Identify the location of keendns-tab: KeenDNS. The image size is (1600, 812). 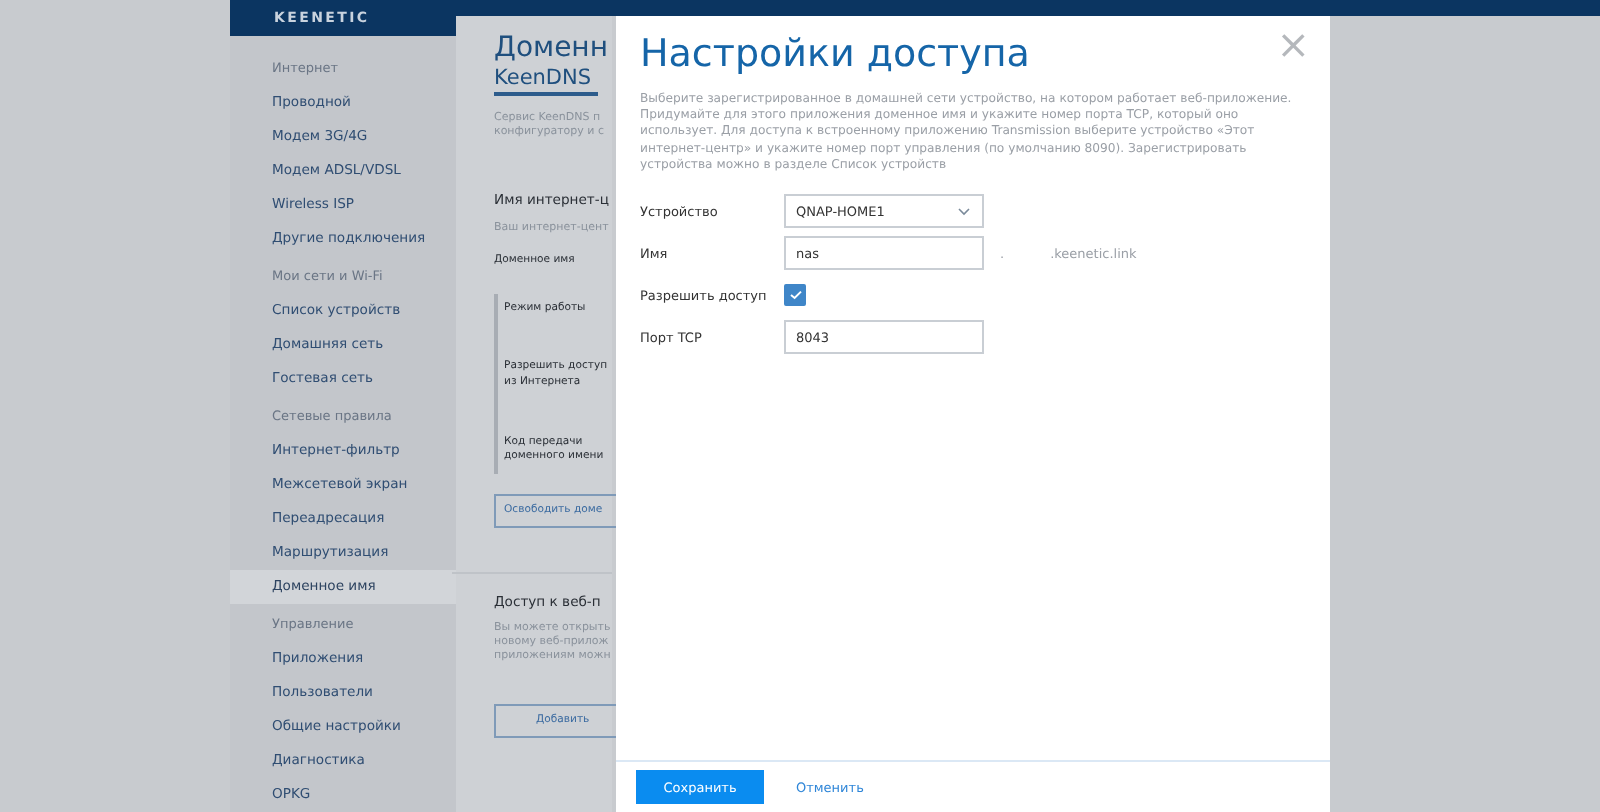
(546, 81).